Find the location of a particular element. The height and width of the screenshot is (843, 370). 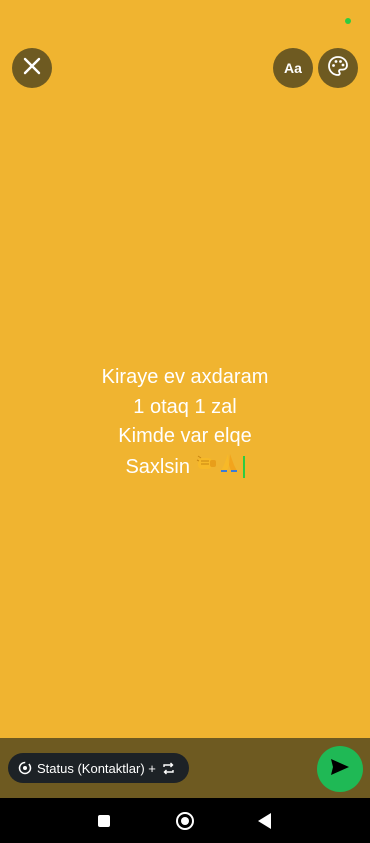

status-privacy-label: Status (Kontaktlar) + is located at coordinates (96, 768).